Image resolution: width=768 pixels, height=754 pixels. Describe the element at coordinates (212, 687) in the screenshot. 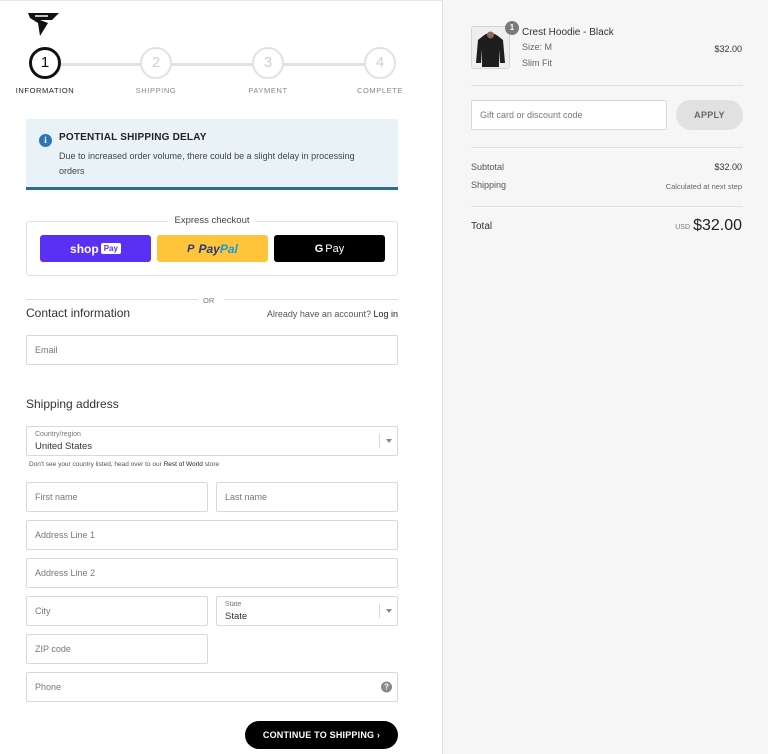

I see `phone-field: Phone ?` at that location.